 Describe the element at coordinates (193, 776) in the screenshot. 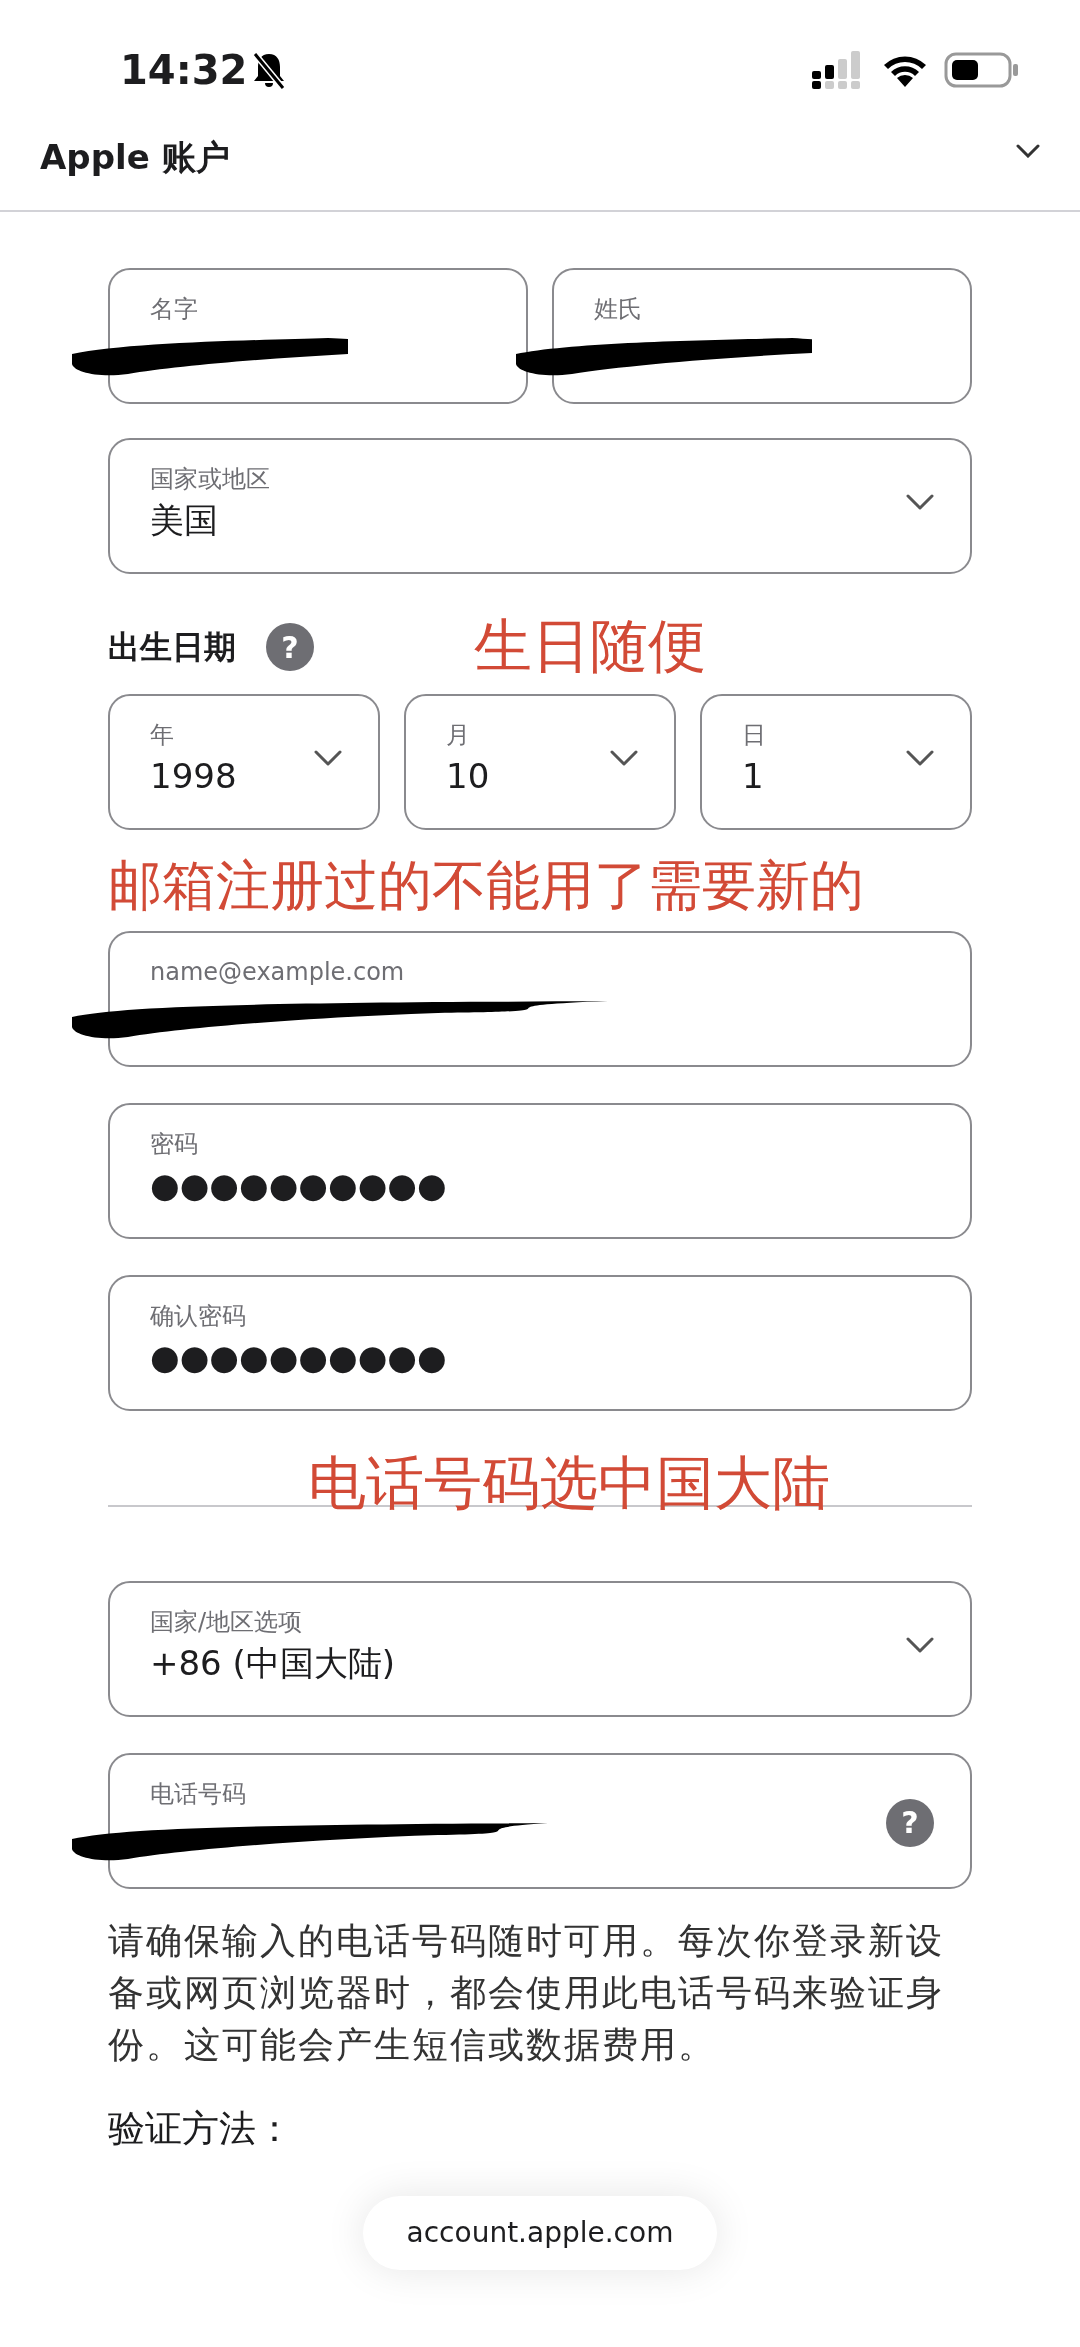

I see `field-value: 1998` at that location.